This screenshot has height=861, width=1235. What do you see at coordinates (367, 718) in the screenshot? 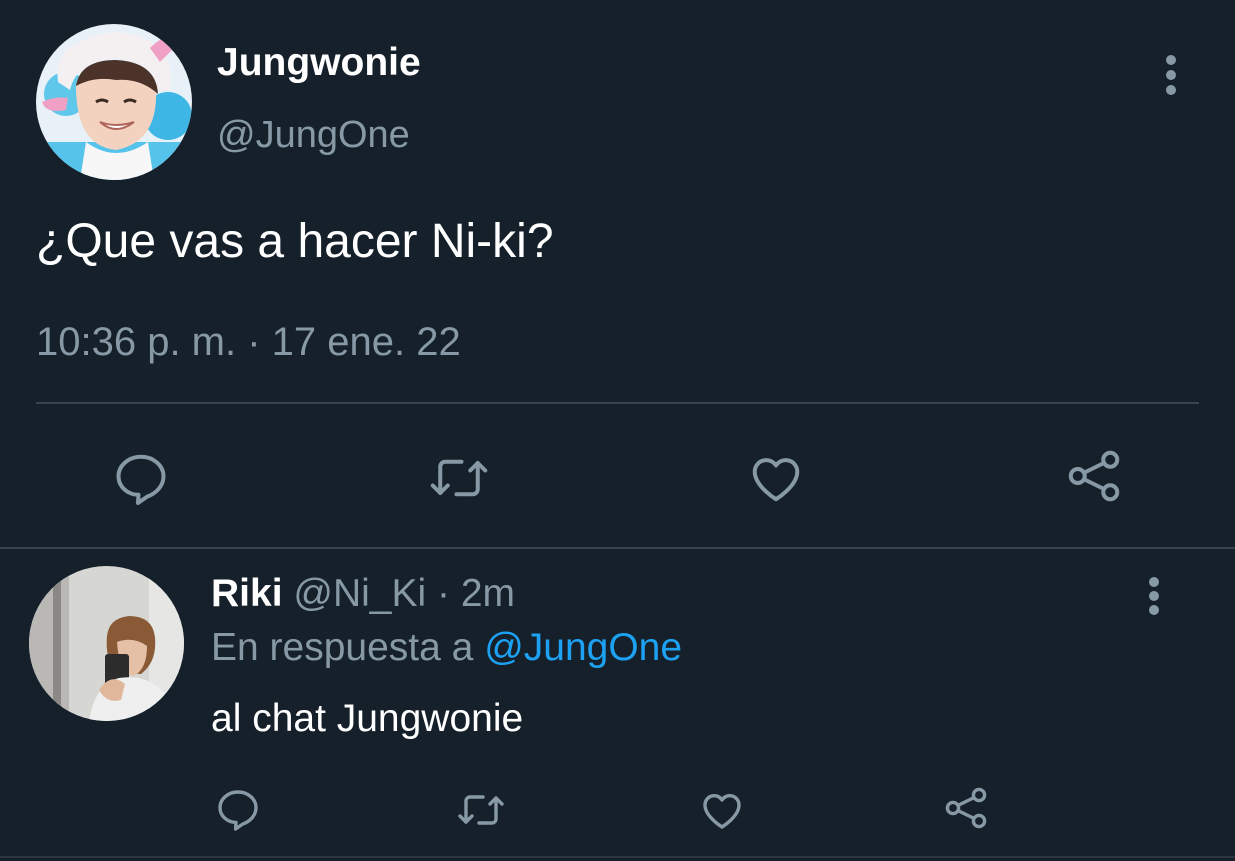
I see `reply-text: al chat Jungwonie` at bounding box center [367, 718].